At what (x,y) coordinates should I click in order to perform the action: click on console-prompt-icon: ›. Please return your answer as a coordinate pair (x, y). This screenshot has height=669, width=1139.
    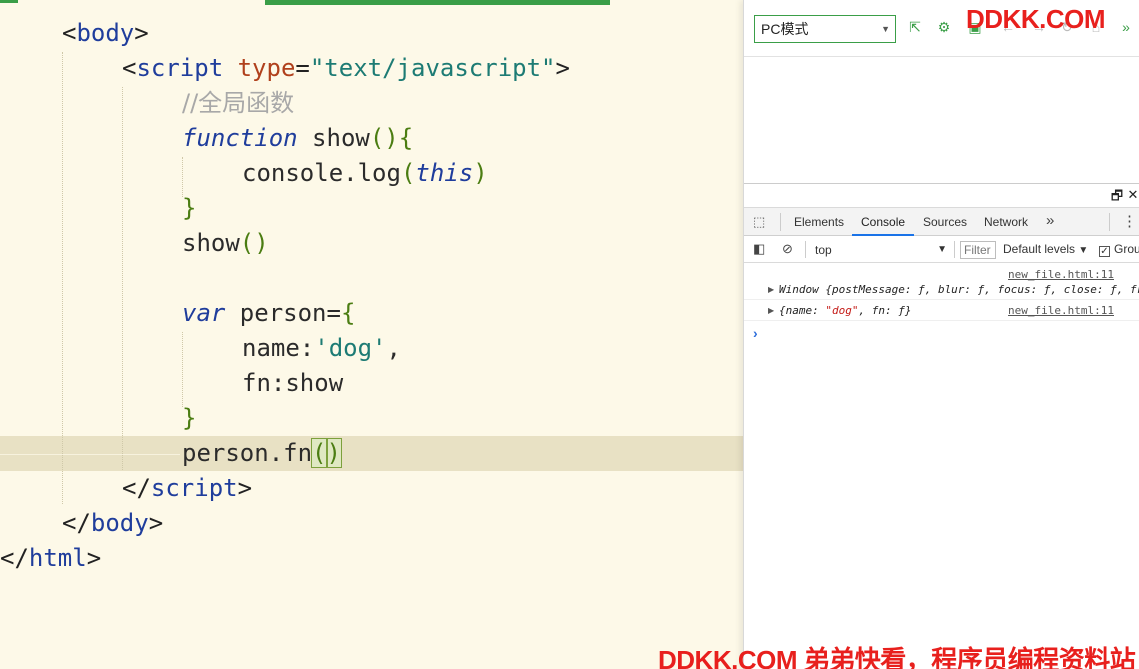
    Looking at the image, I should click on (755, 333).